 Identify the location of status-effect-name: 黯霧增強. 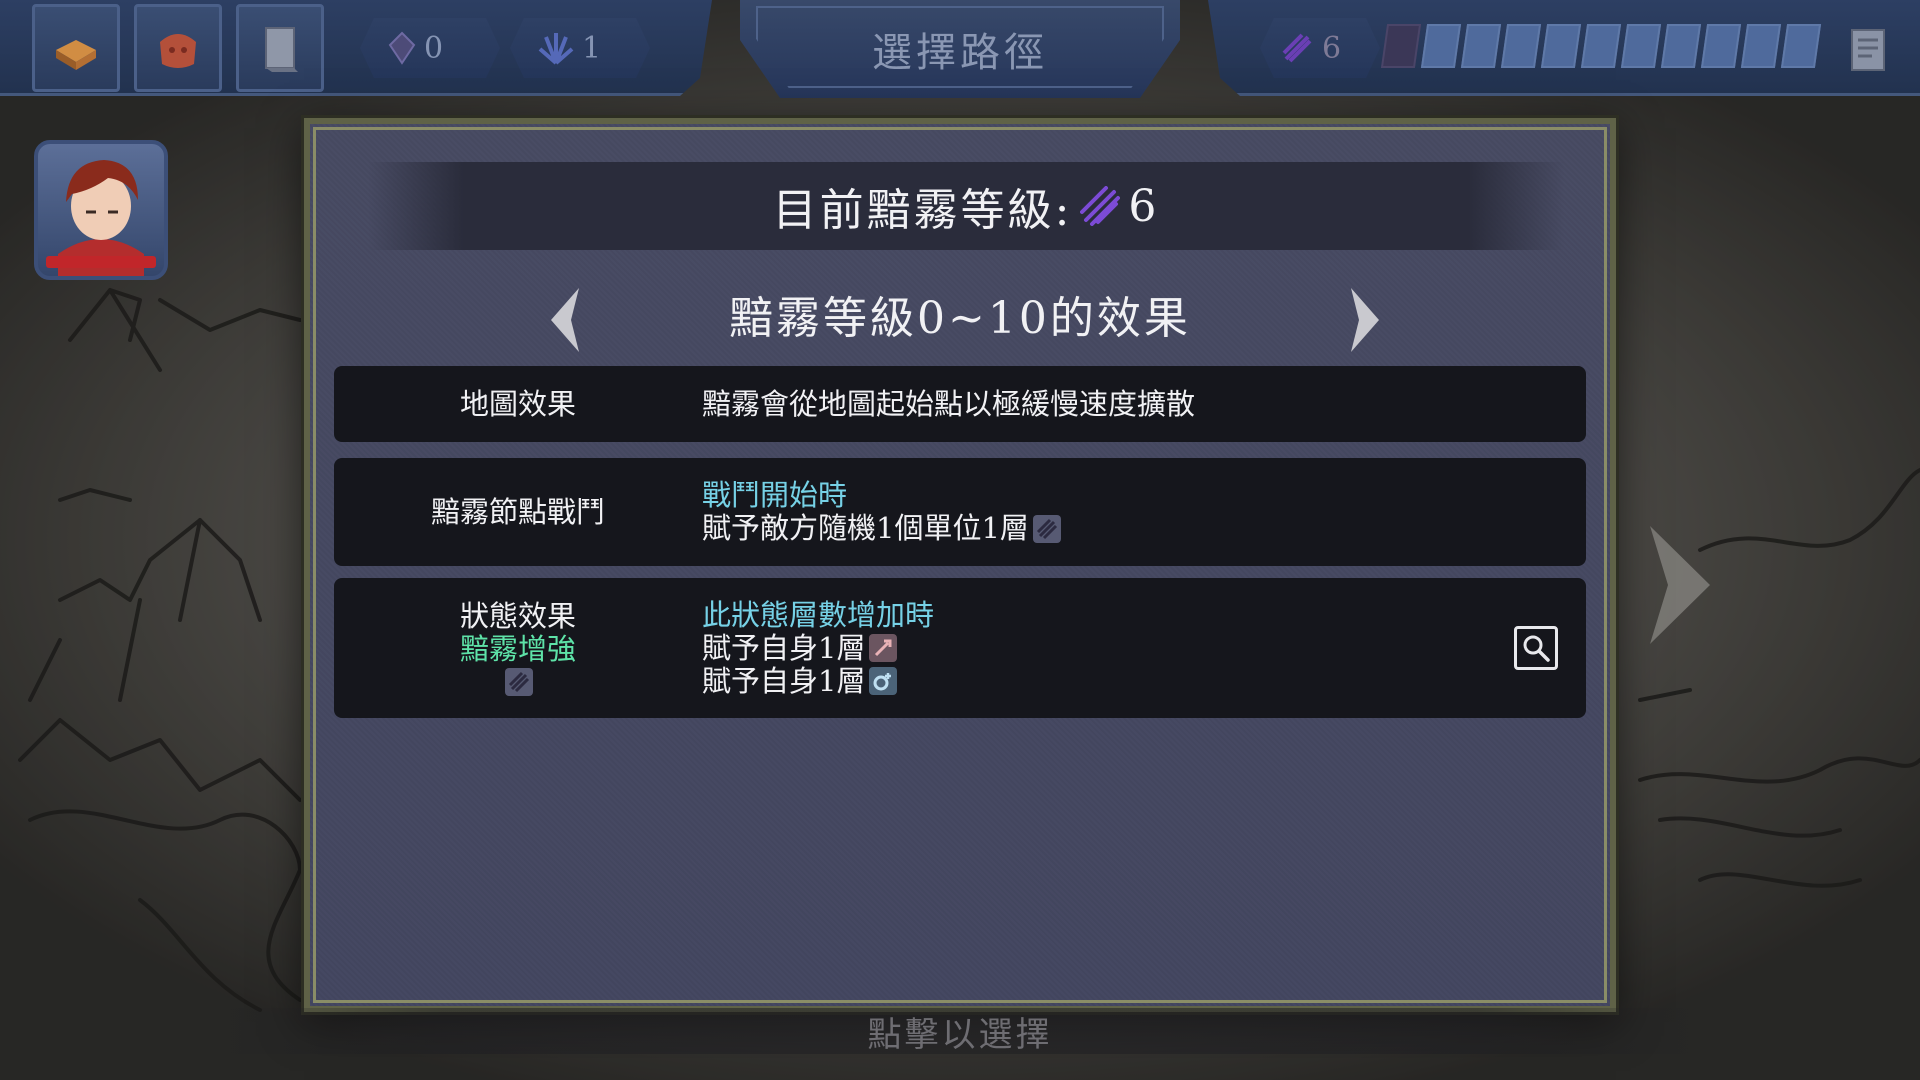
(517, 649).